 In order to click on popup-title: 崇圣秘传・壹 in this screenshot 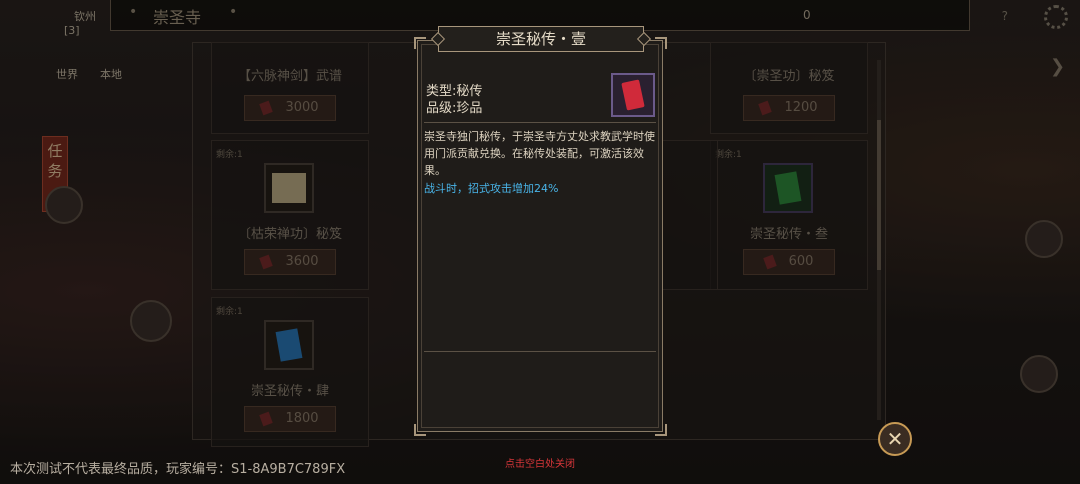, I will do `click(541, 39)`.